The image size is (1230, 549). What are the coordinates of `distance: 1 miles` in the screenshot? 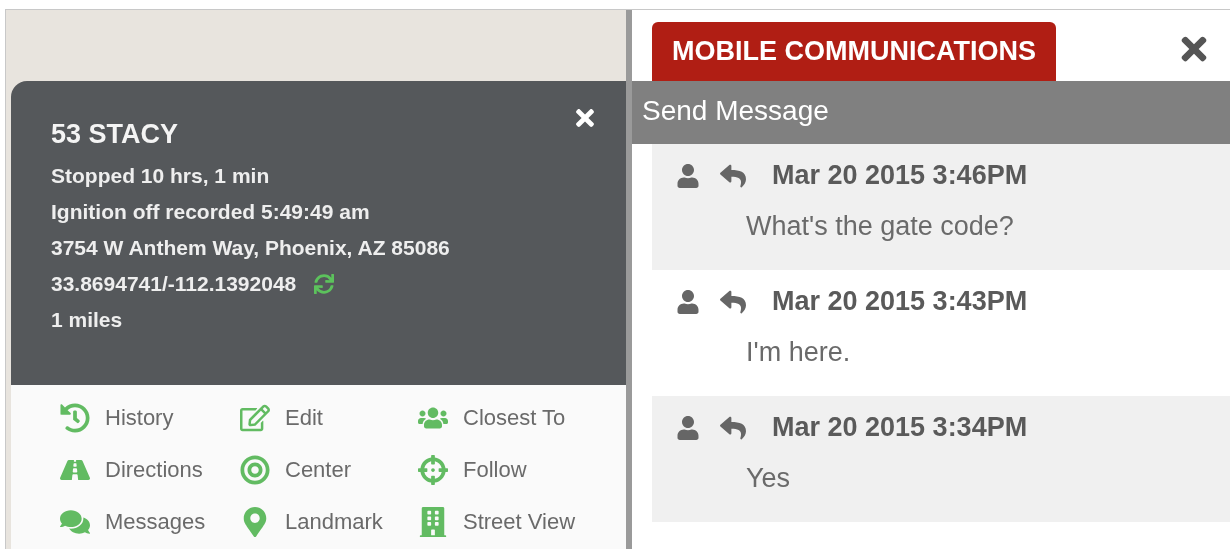 It's located at (87, 320).